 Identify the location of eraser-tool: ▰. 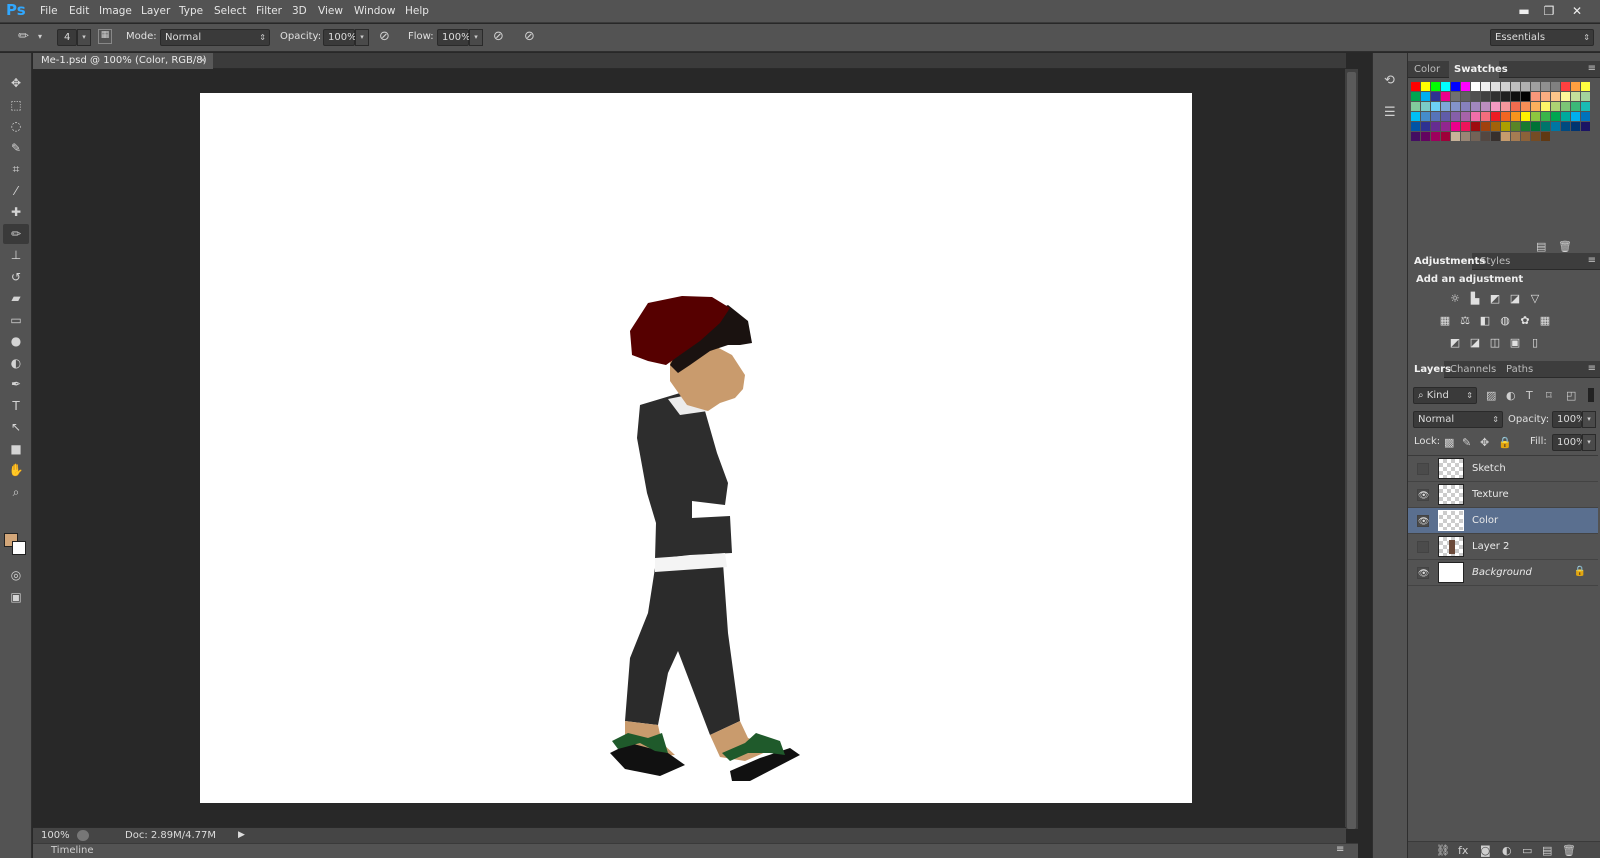
(16, 298).